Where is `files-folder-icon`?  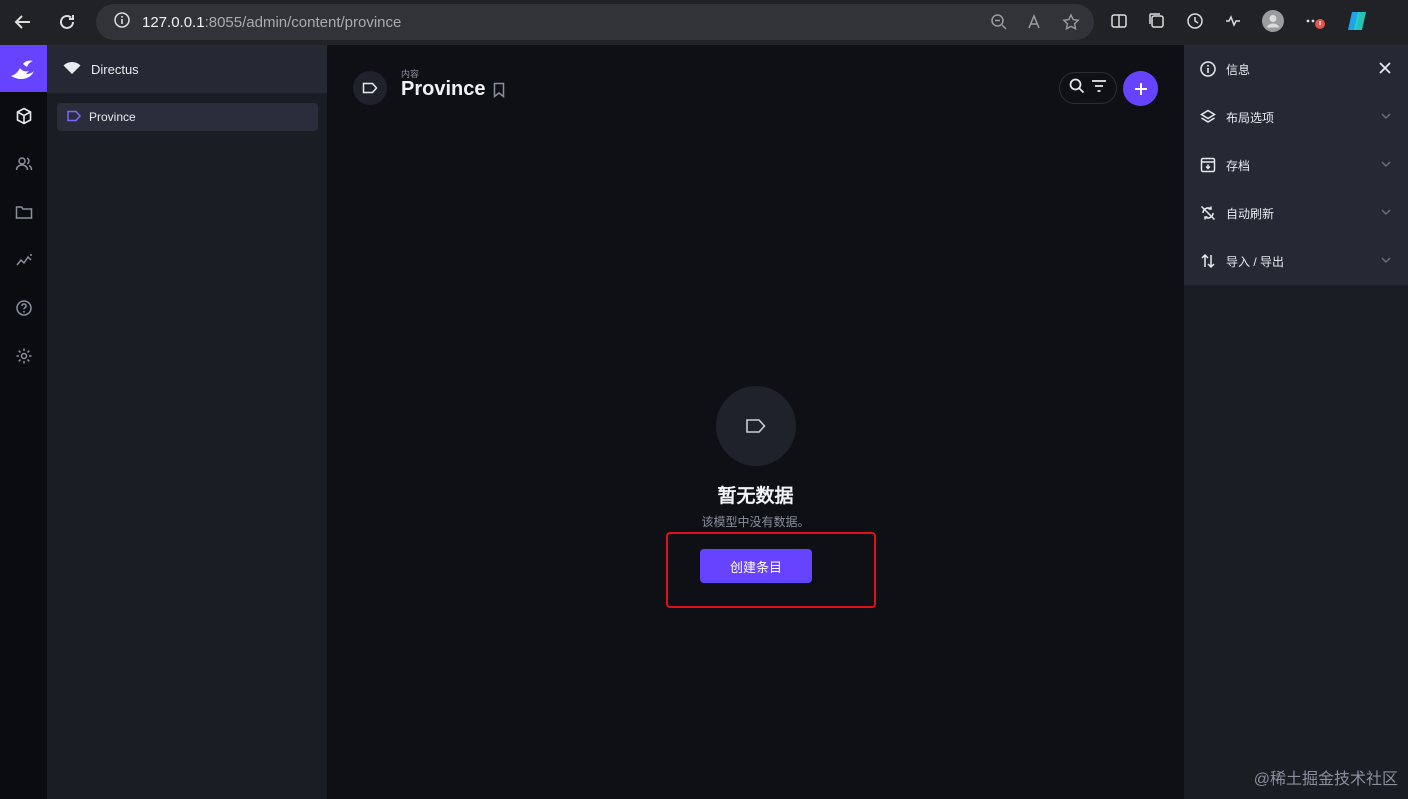 files-folder-icon is located at coordinates (23, 212).